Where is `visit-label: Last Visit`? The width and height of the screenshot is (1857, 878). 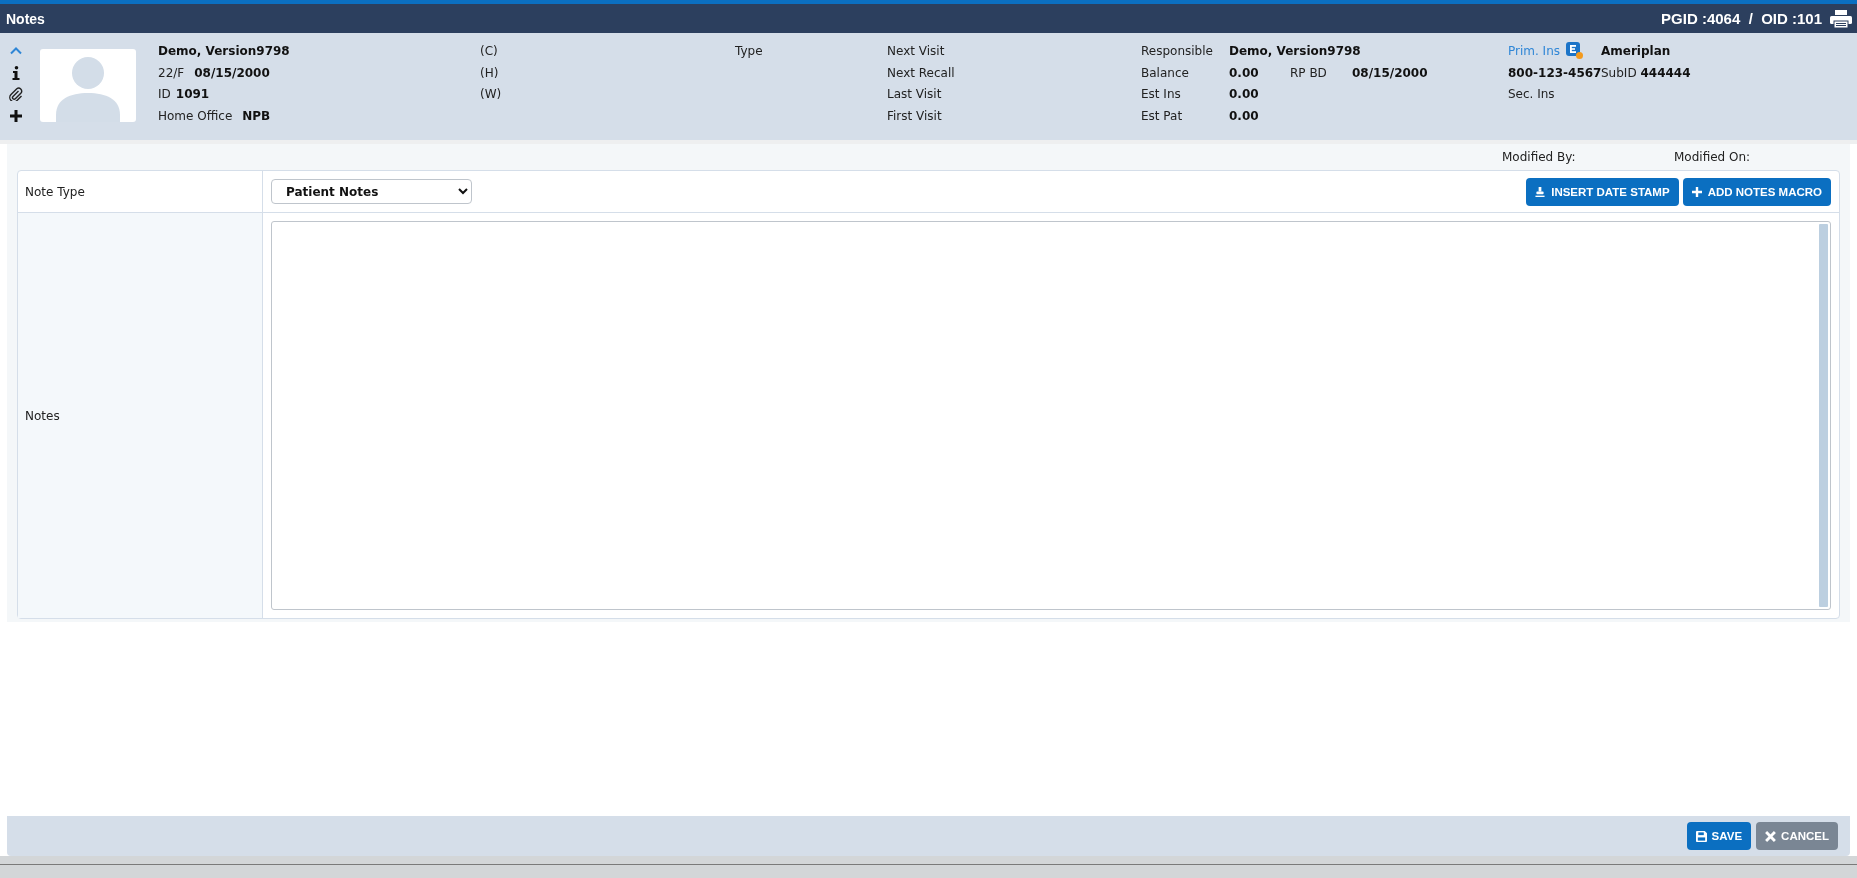 visit-label: Last Visit is located at coordinates (914, 94).